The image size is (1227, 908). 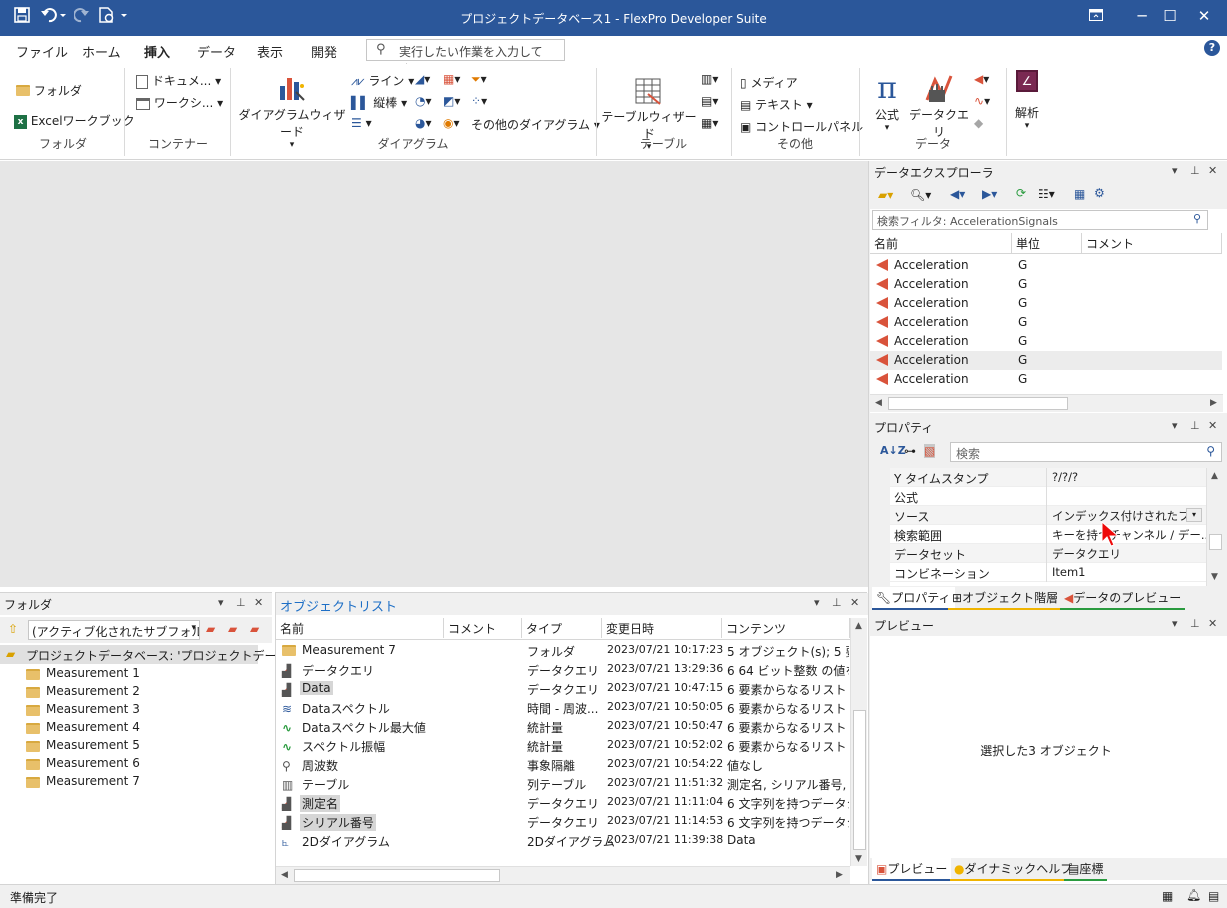 I want to click on folder-tree-item: Measurement 5, so click(x=129, y=745).